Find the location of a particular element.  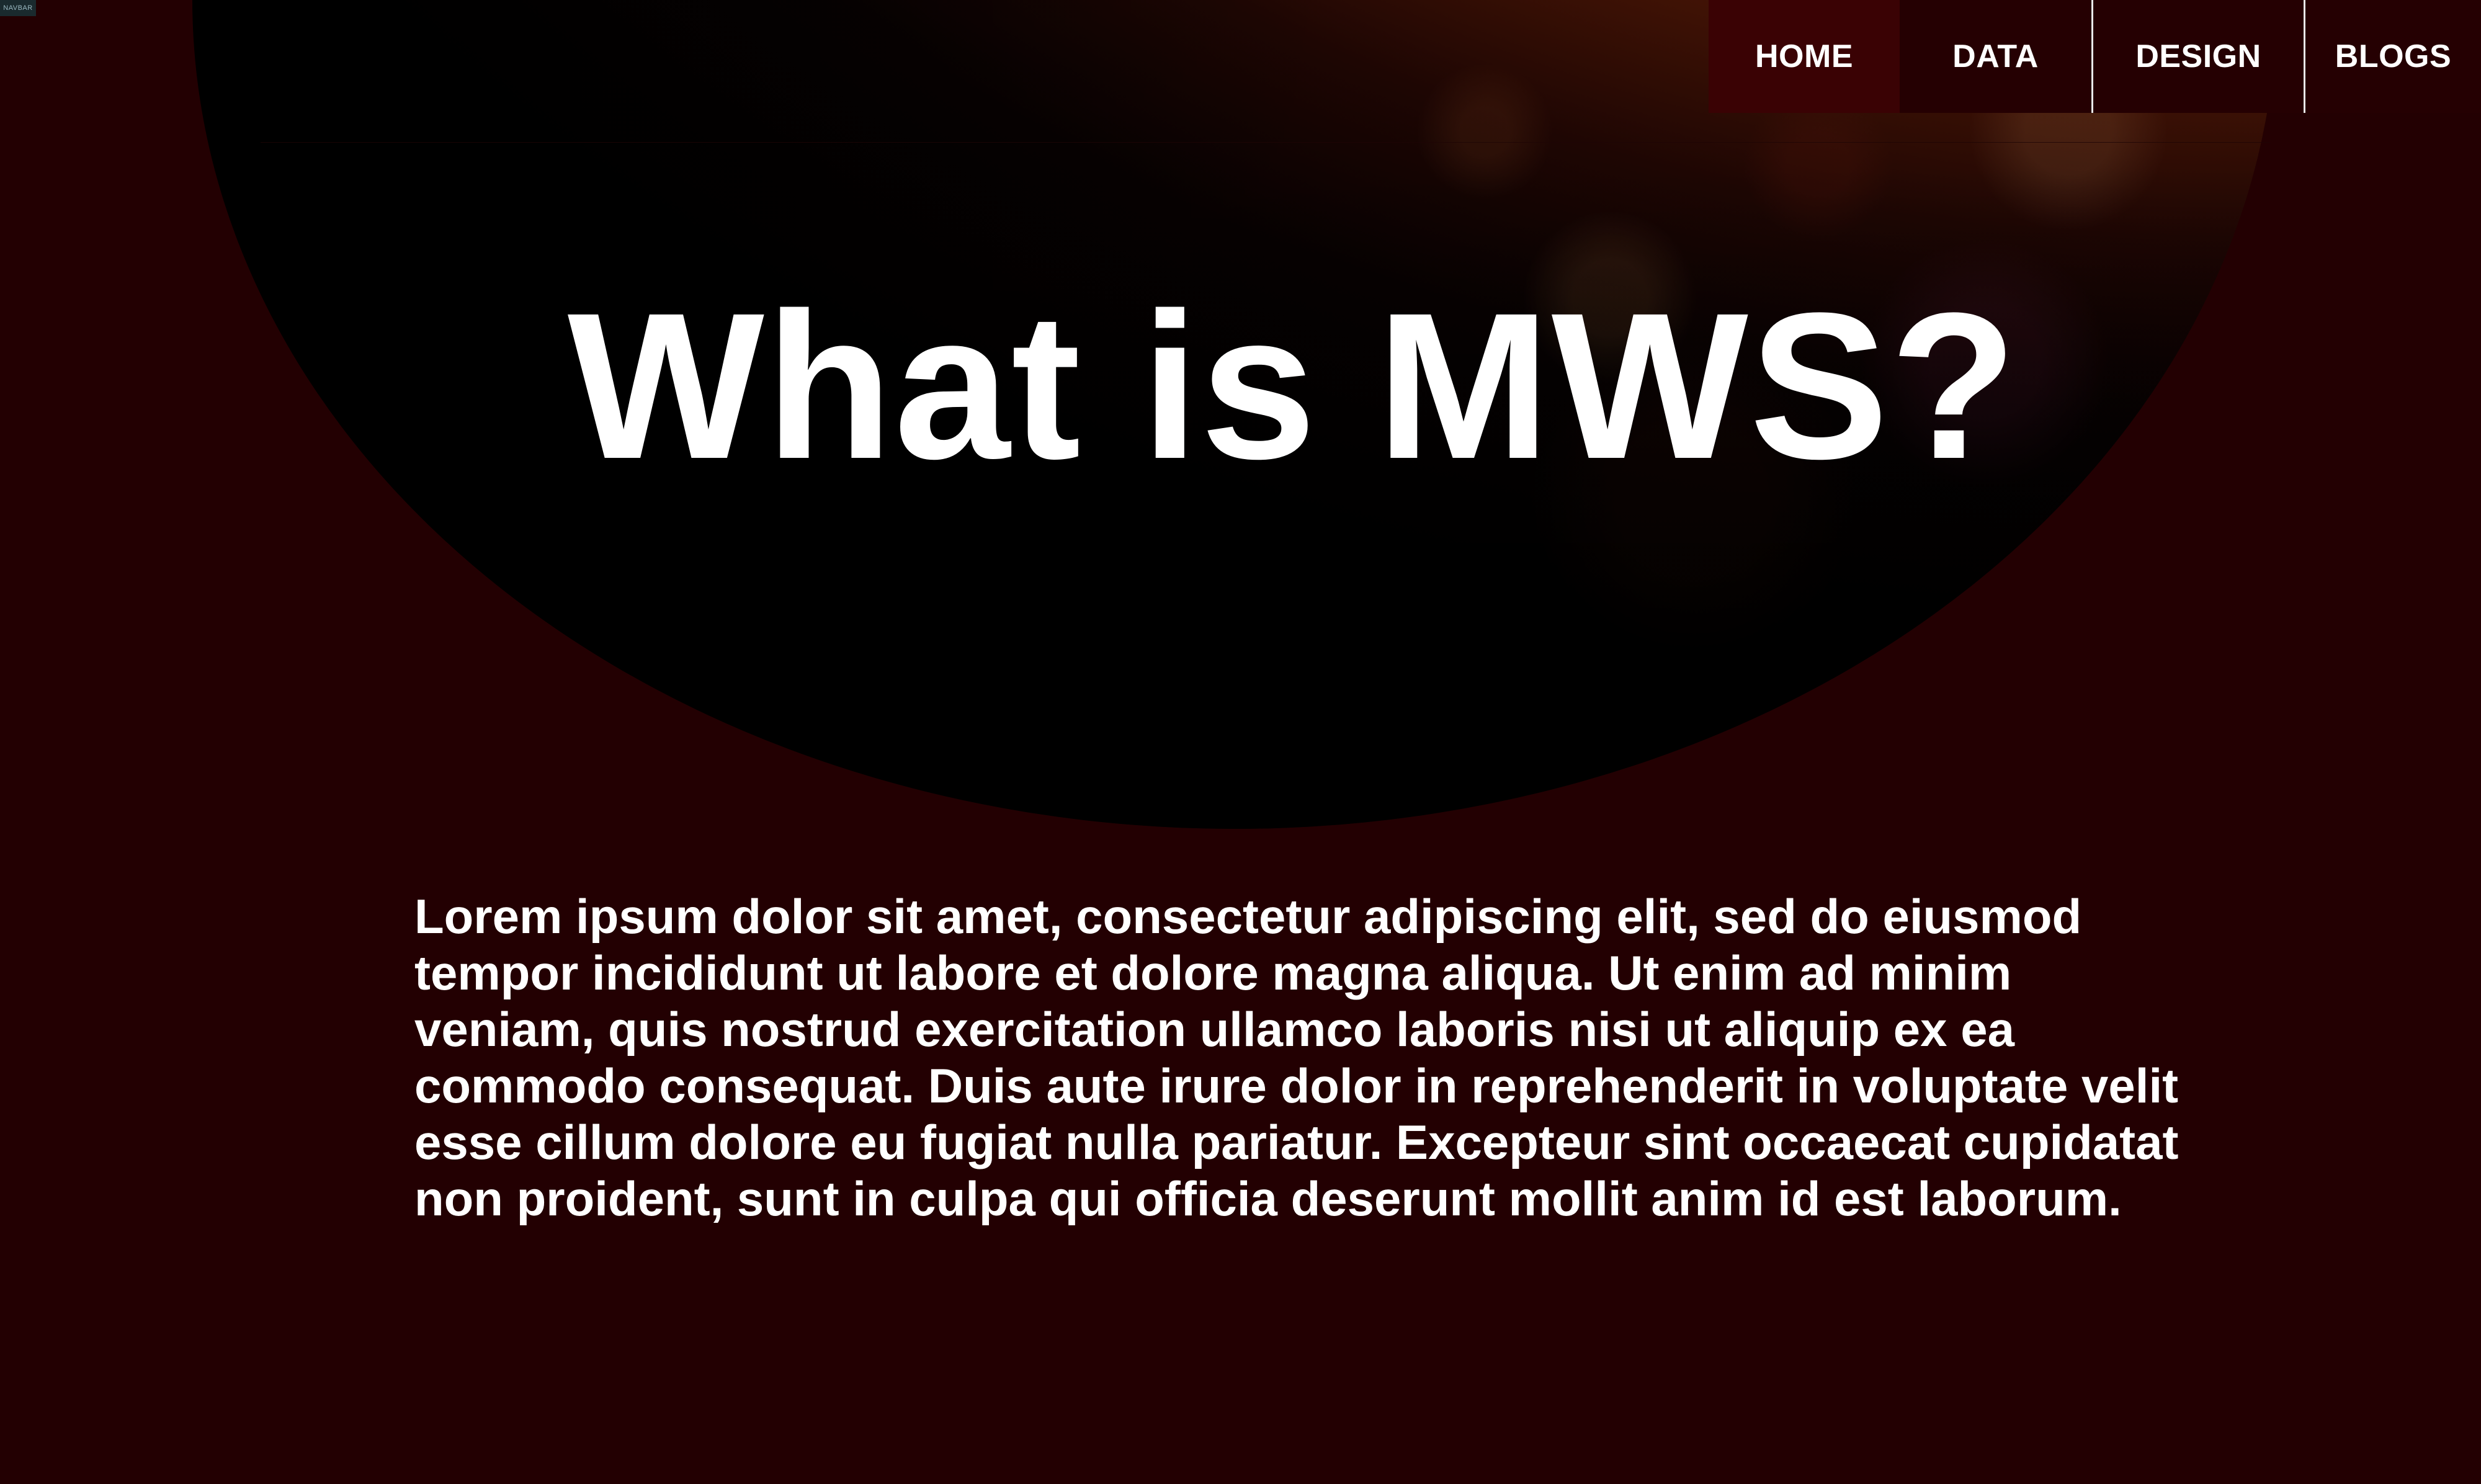

navbar-divider-line is located at coordinates (1266, 142).